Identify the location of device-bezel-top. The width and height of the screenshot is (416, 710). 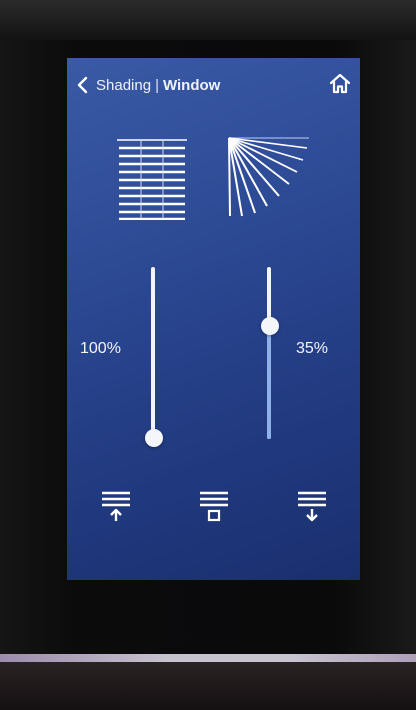
(208, 20).